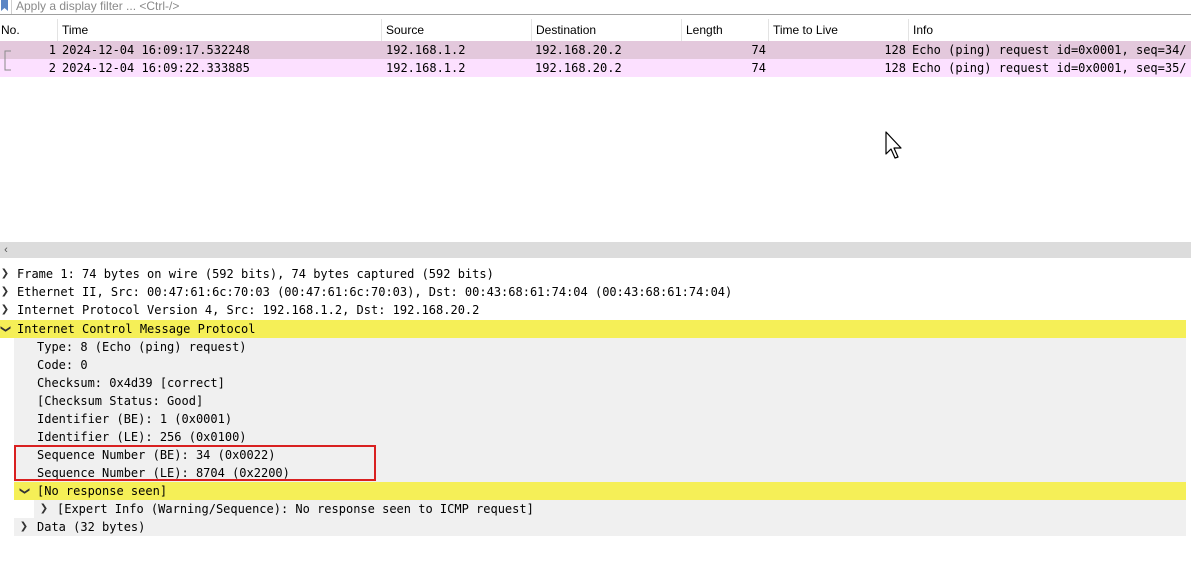 This screenshot has height=564, width=1191. Describe the element at coordinates (142, 347) in the screenshot. I see `field-label: Type: 8 (Echo (ping) request)` at that location.